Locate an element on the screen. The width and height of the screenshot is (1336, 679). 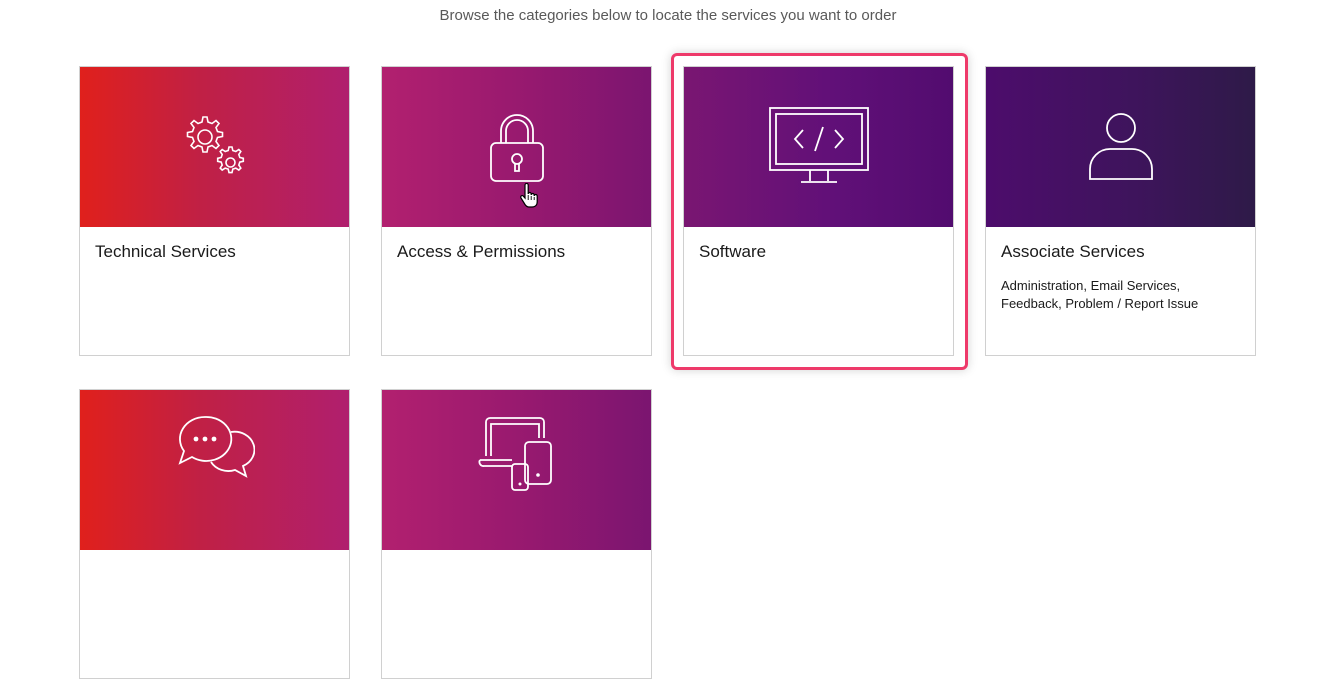
selection-highlight is located at coordinates (819, 211).